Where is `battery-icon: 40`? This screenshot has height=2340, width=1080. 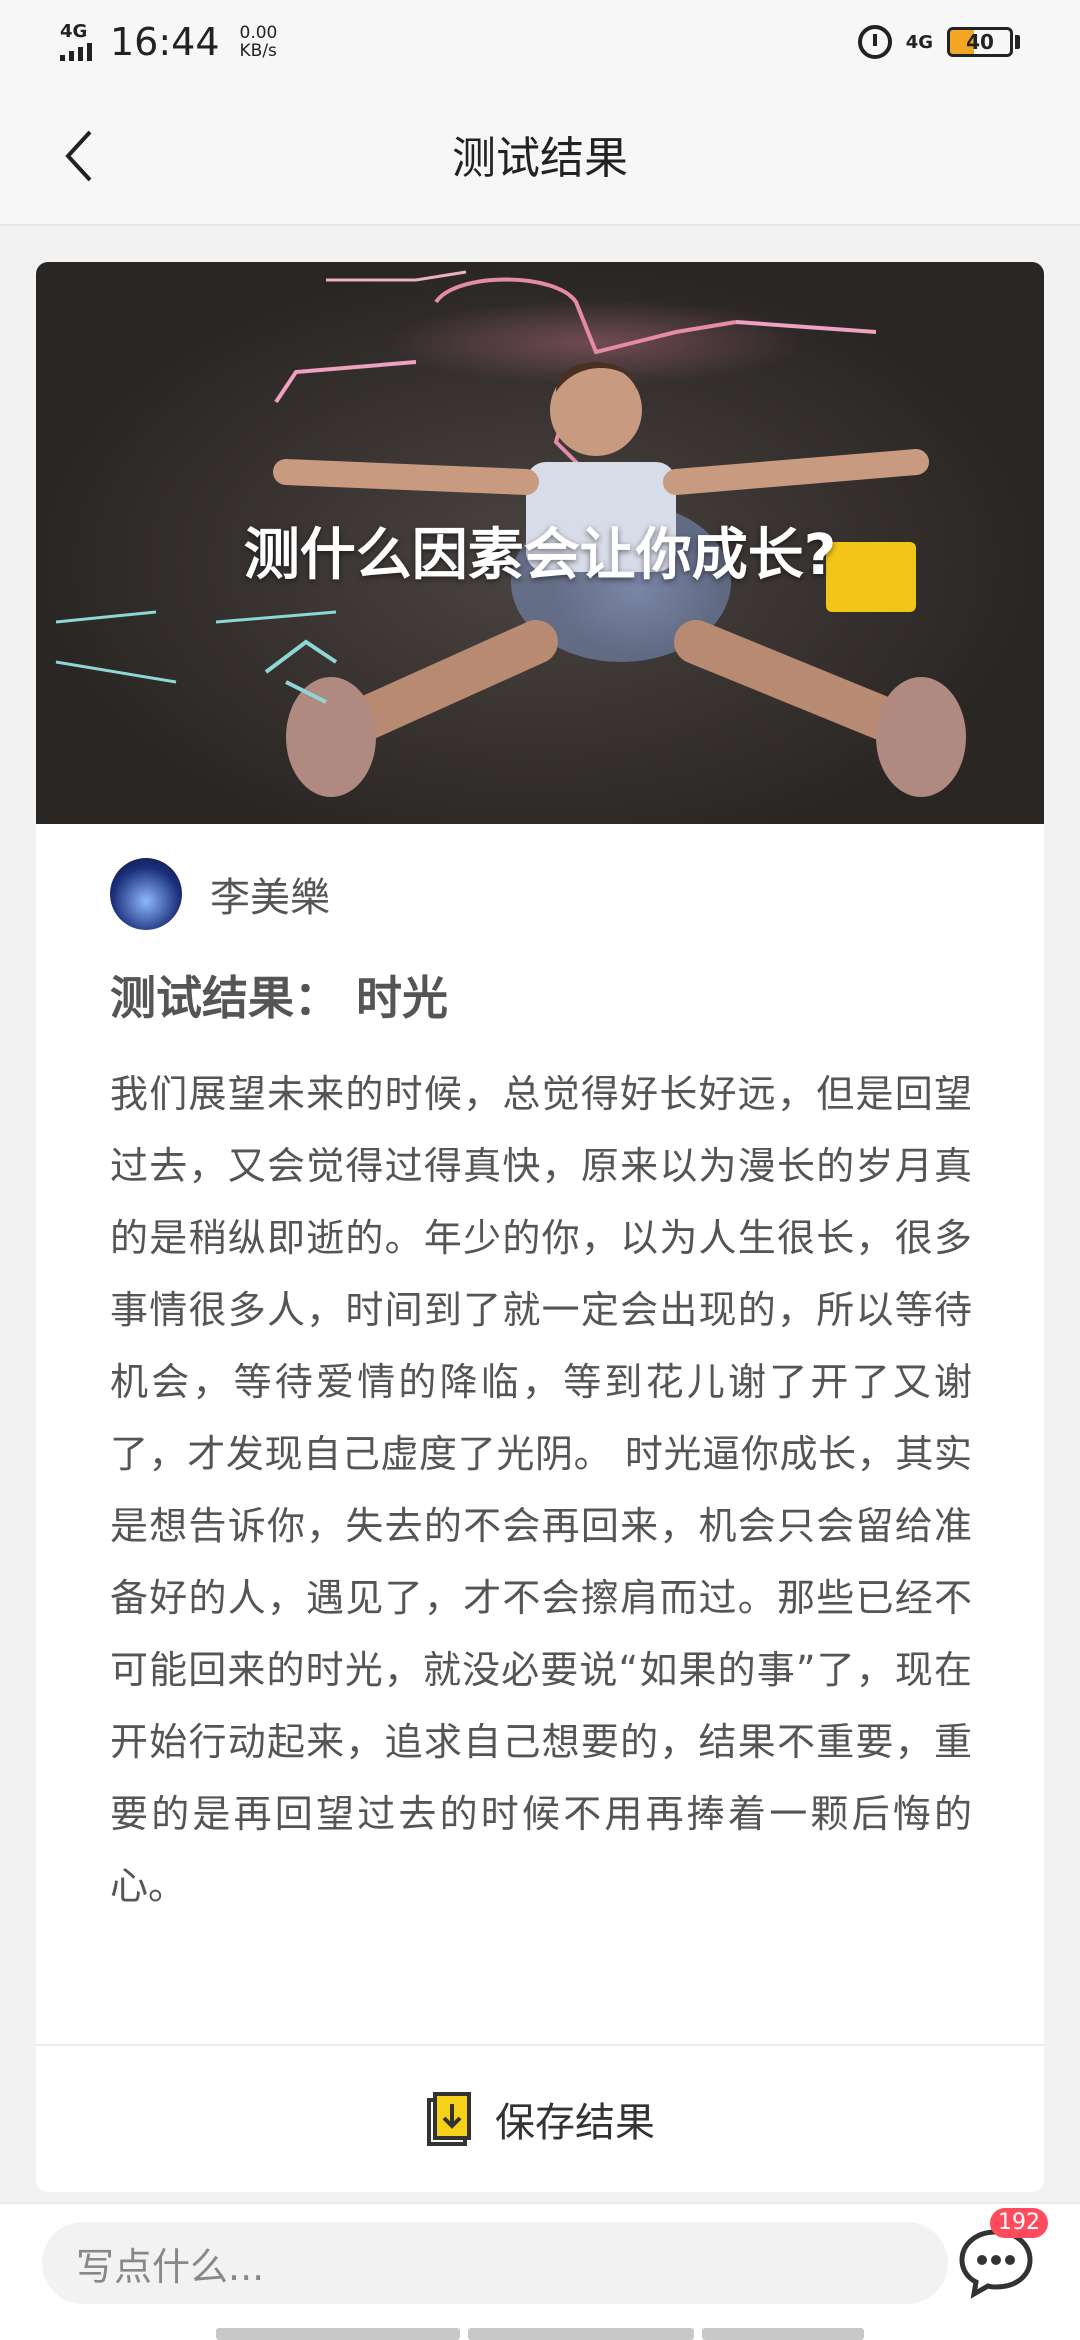 battery-icon: 40 is located at coordinates (980, 42).